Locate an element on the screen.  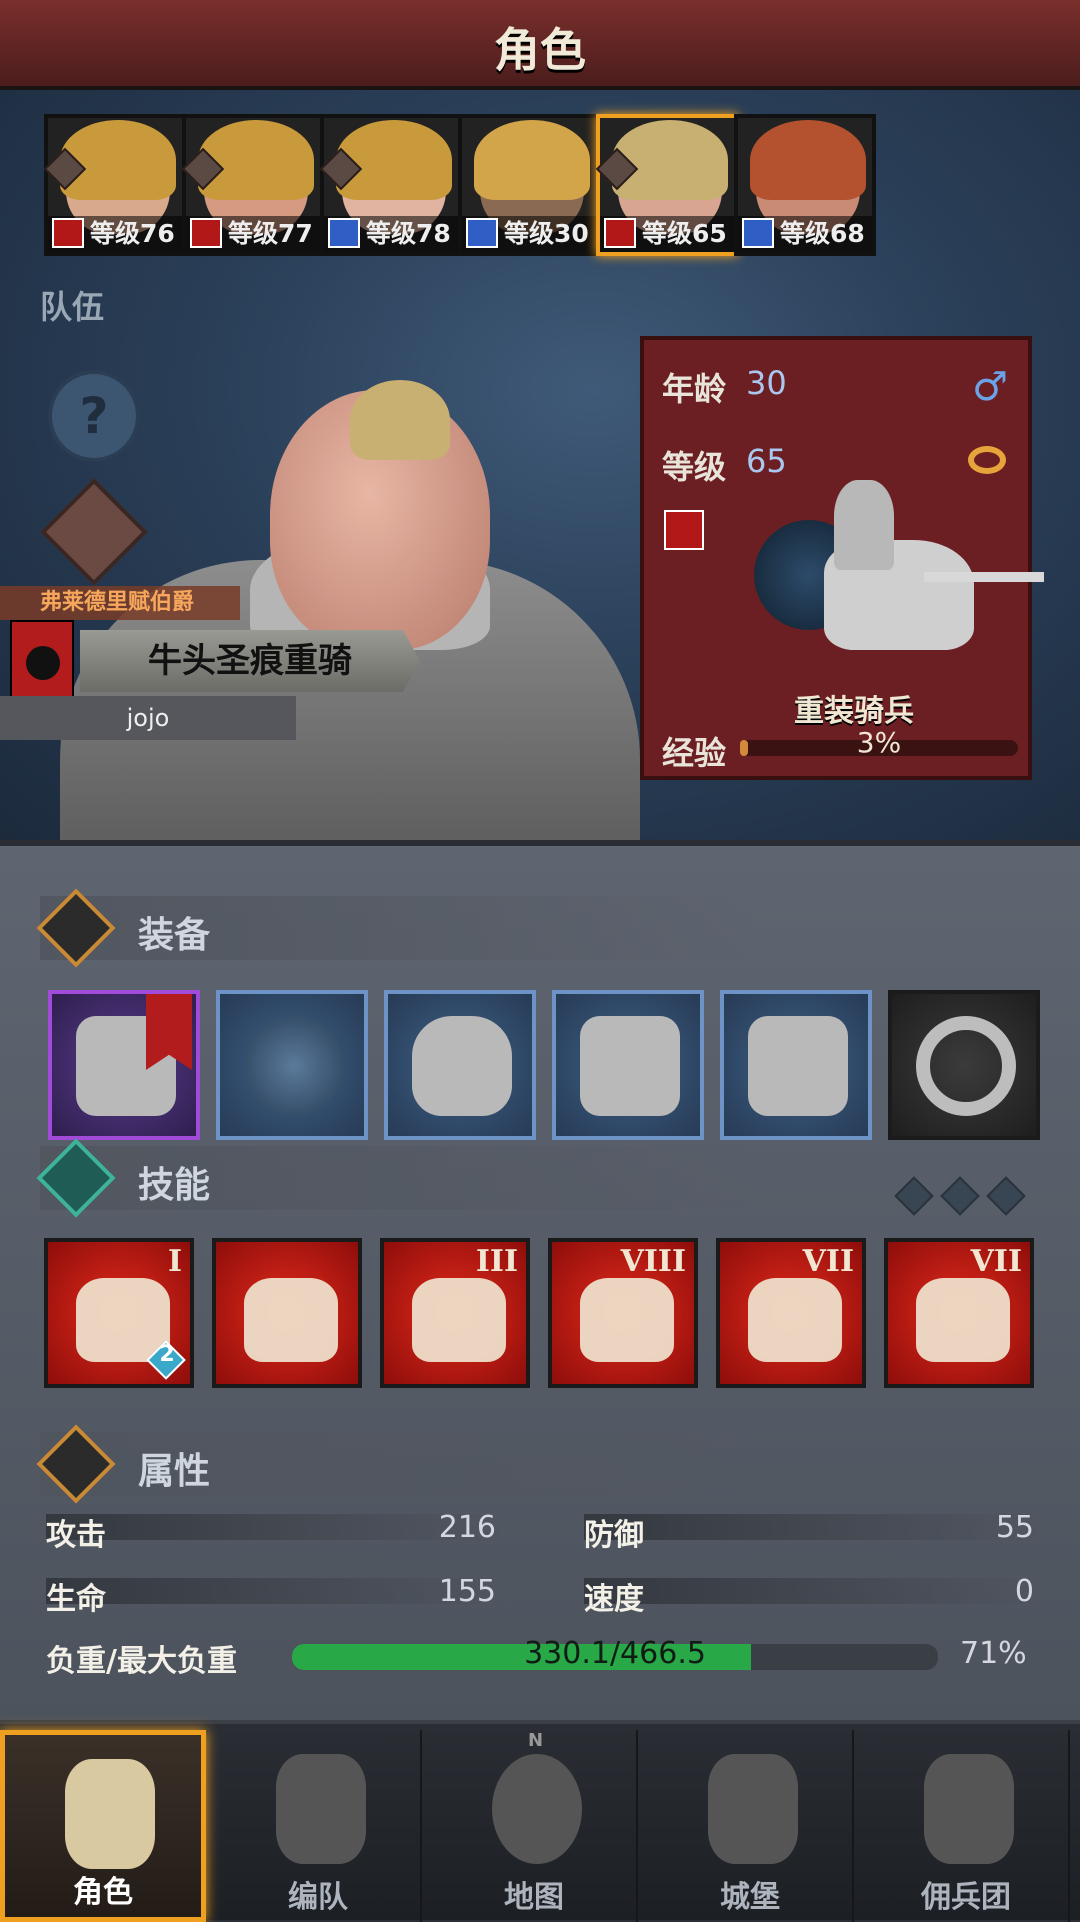
ring-icon is located at coordinates (966, 1066).